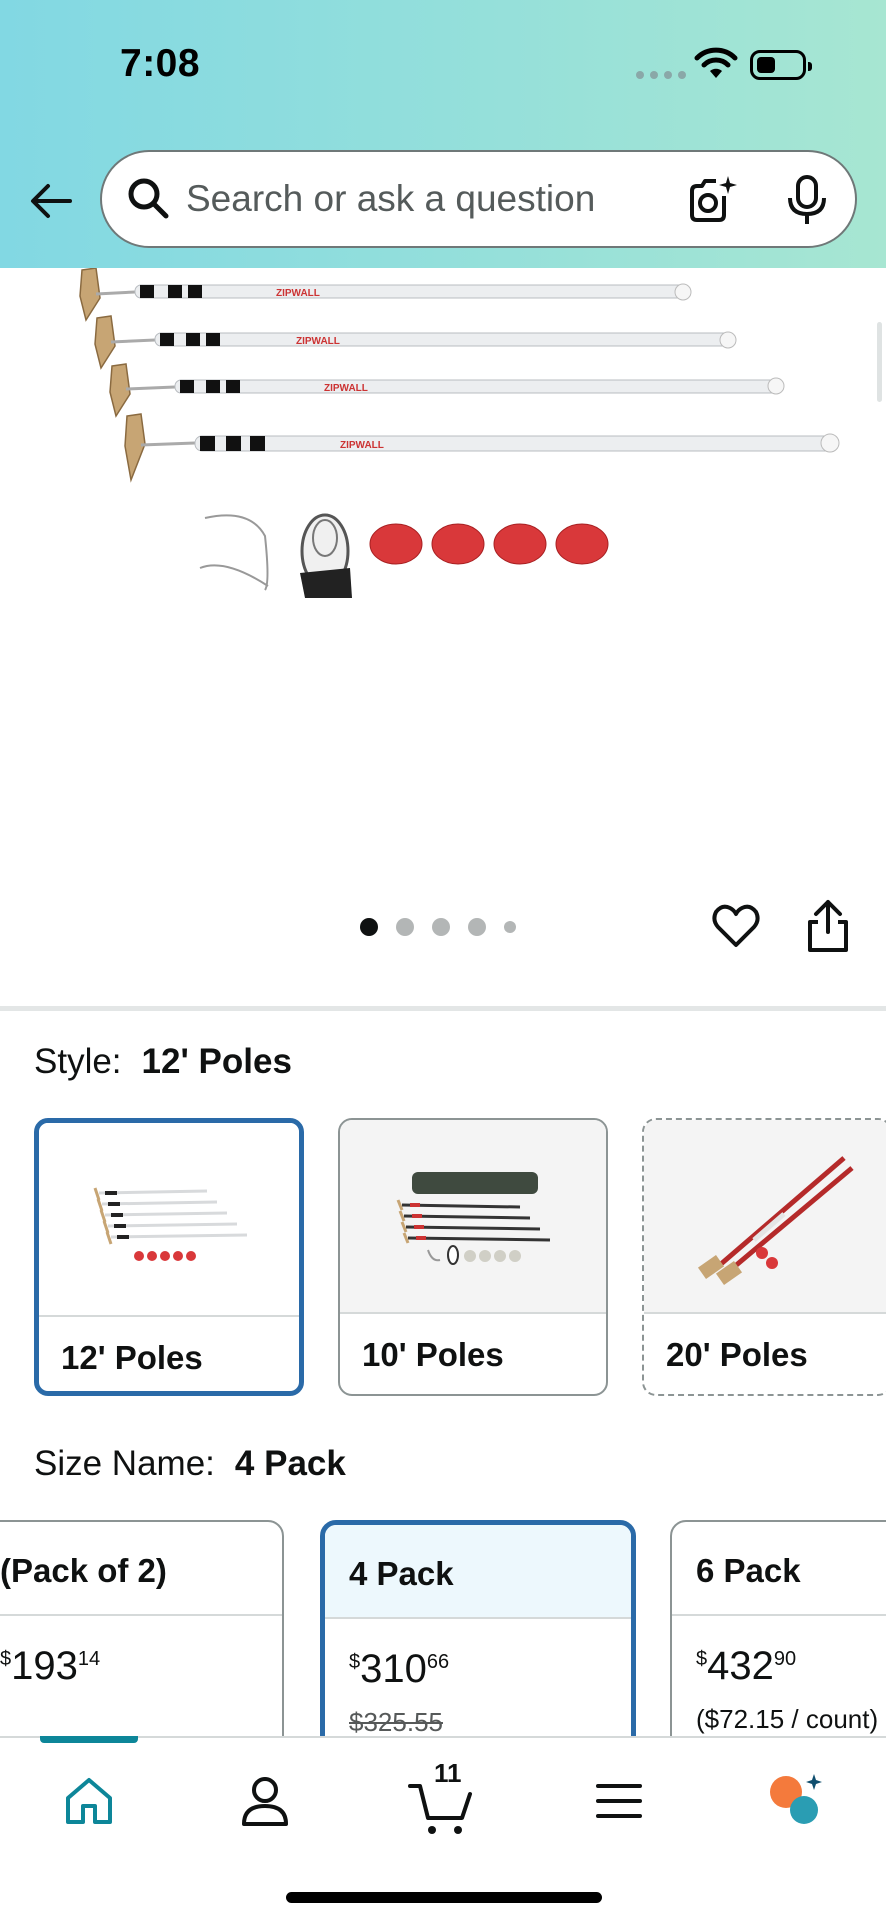 This screenshot has width=886, height=1920. Describe the element at coordinates (89, 1801) in the screenshot. I see `home-icon` at that location.